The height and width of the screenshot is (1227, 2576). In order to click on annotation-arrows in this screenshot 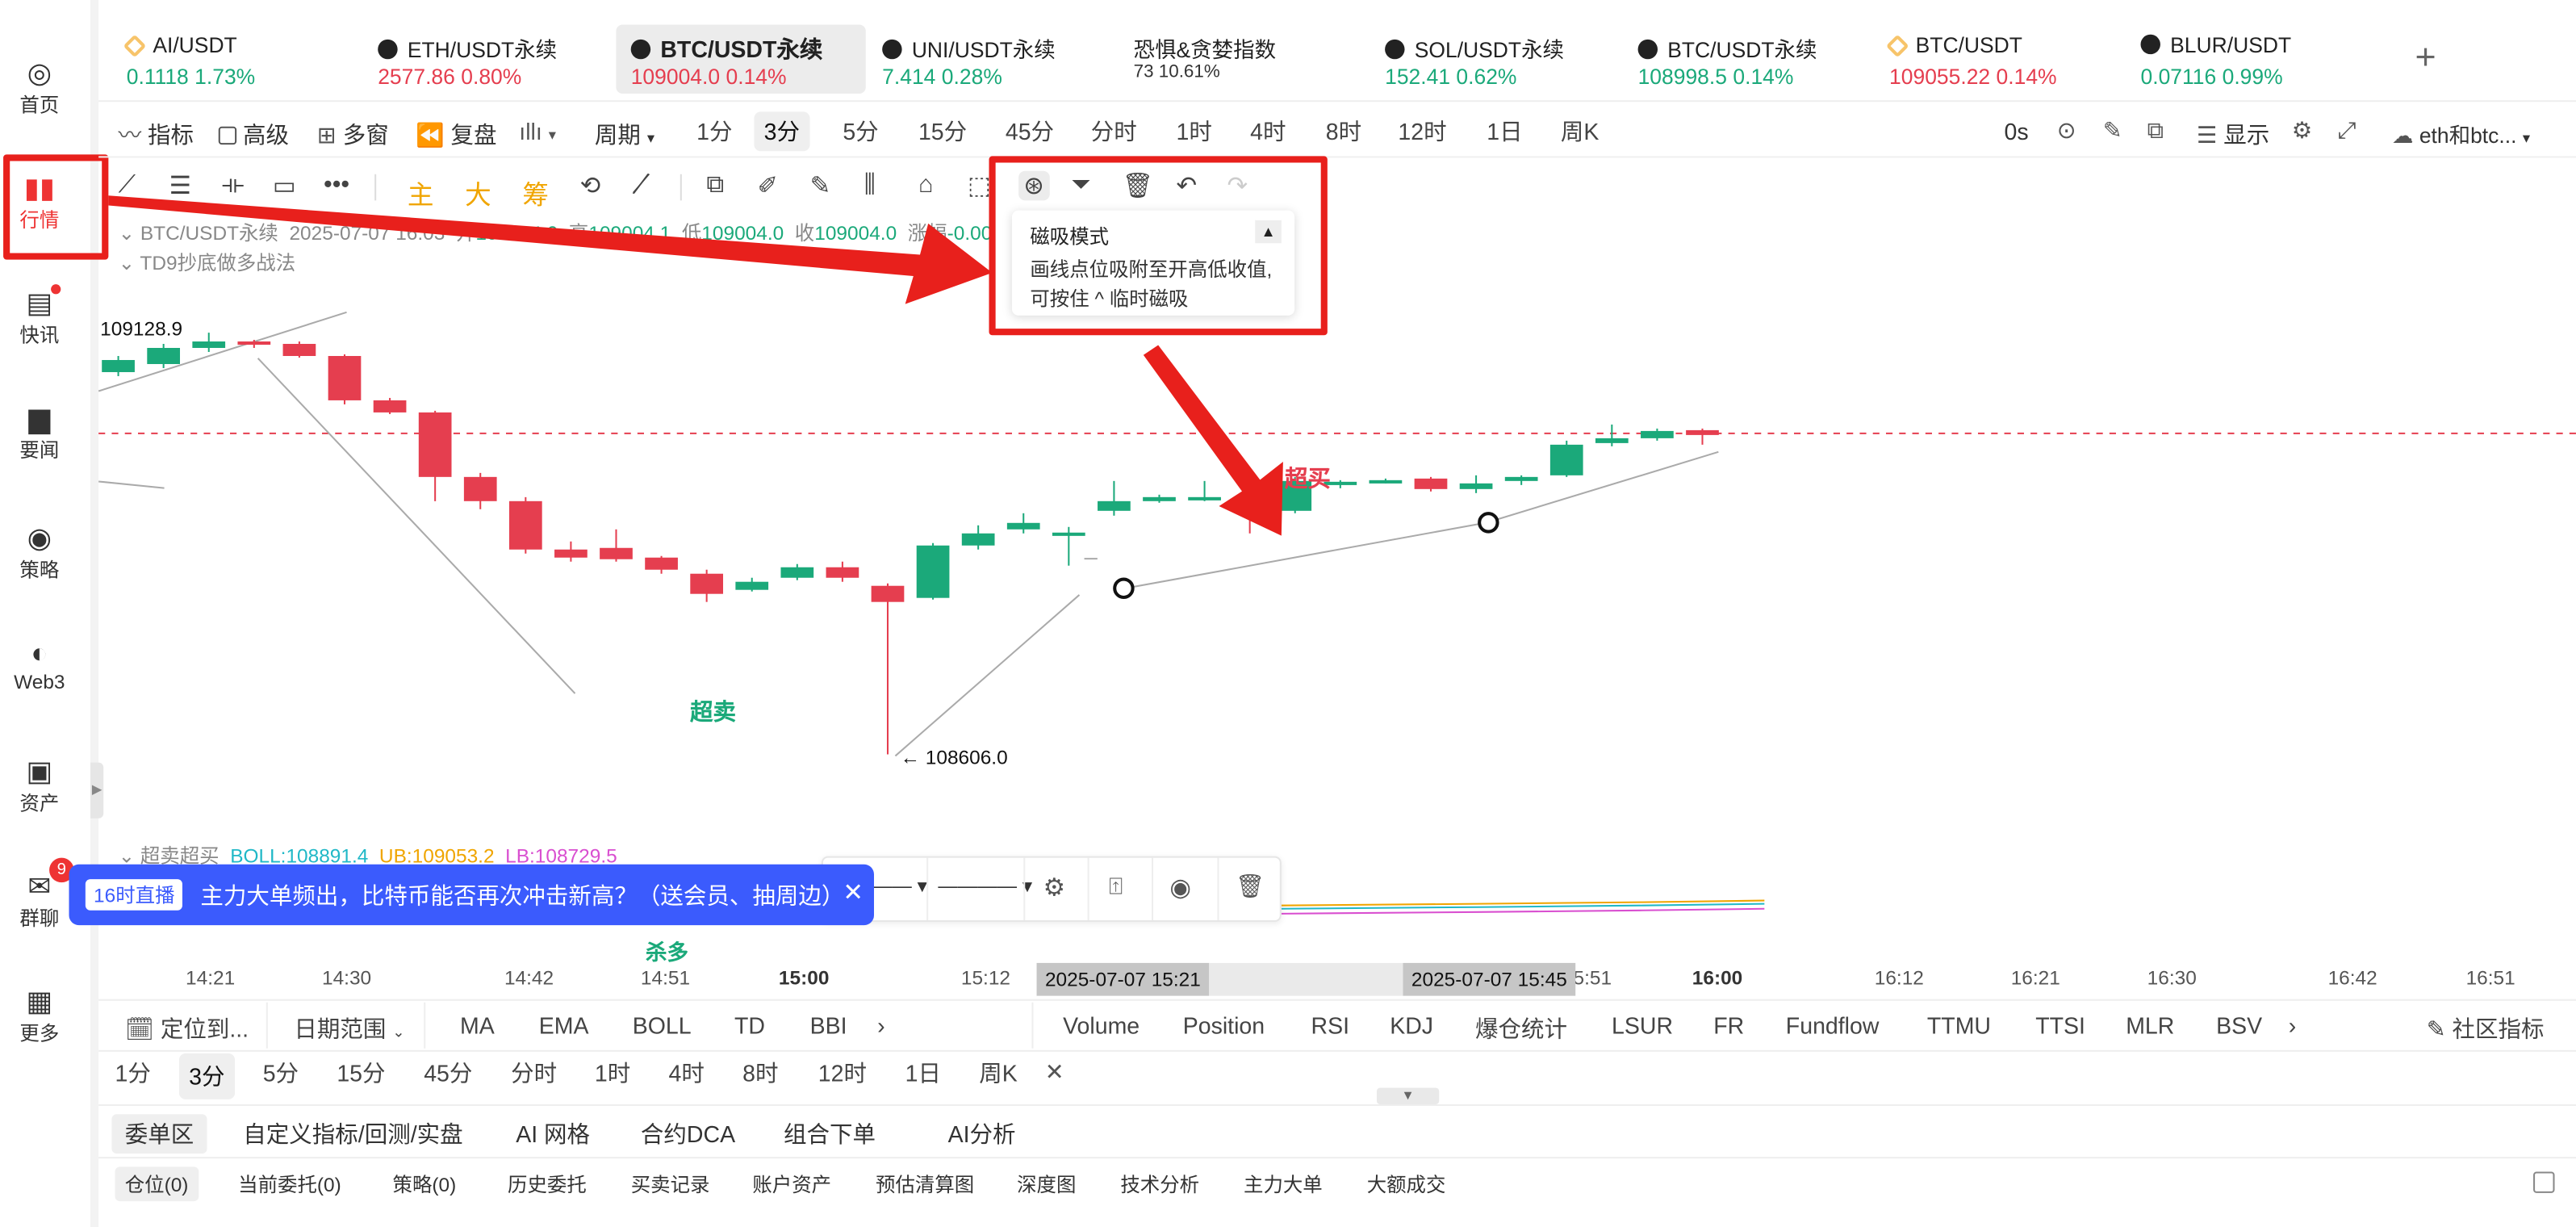, I will do `click(695, 365)`.